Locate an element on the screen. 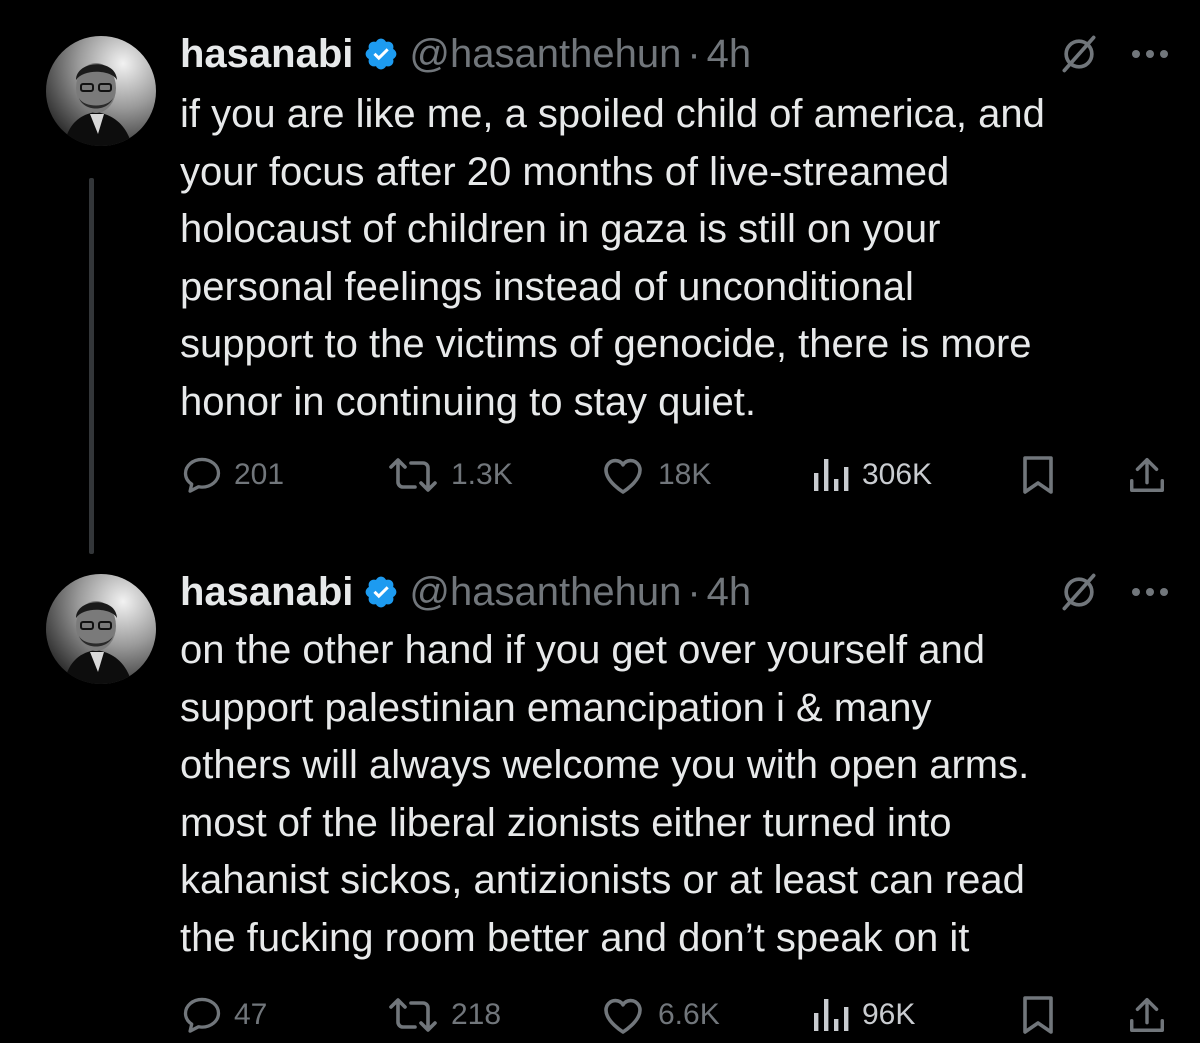  like-count: 6.6K is located at coordinates (689, 1014).